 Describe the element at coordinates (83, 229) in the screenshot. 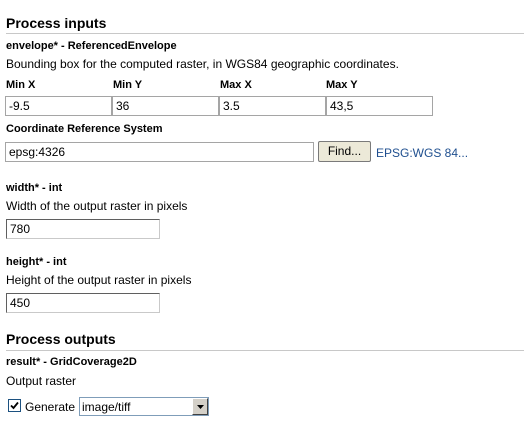

I see `width-input` at that location.